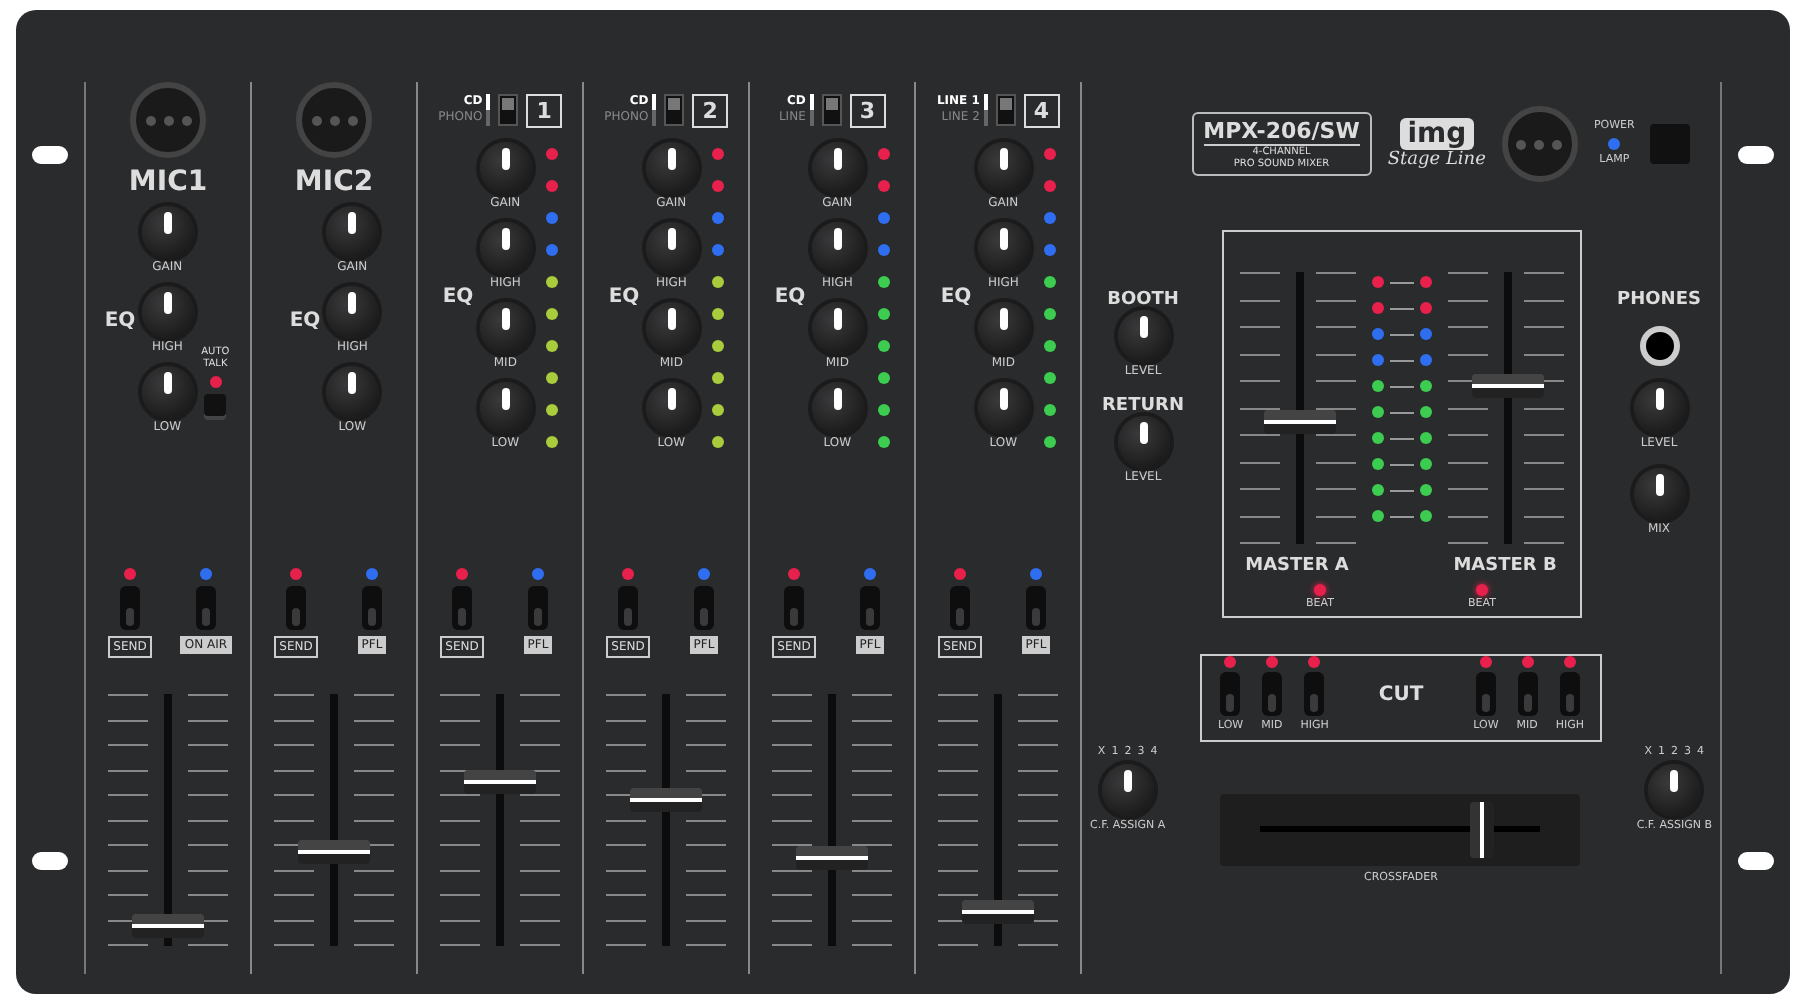 This screenshot has width=1800, height=1004. I want to click on brand-logo: img, so click(1437, 134).